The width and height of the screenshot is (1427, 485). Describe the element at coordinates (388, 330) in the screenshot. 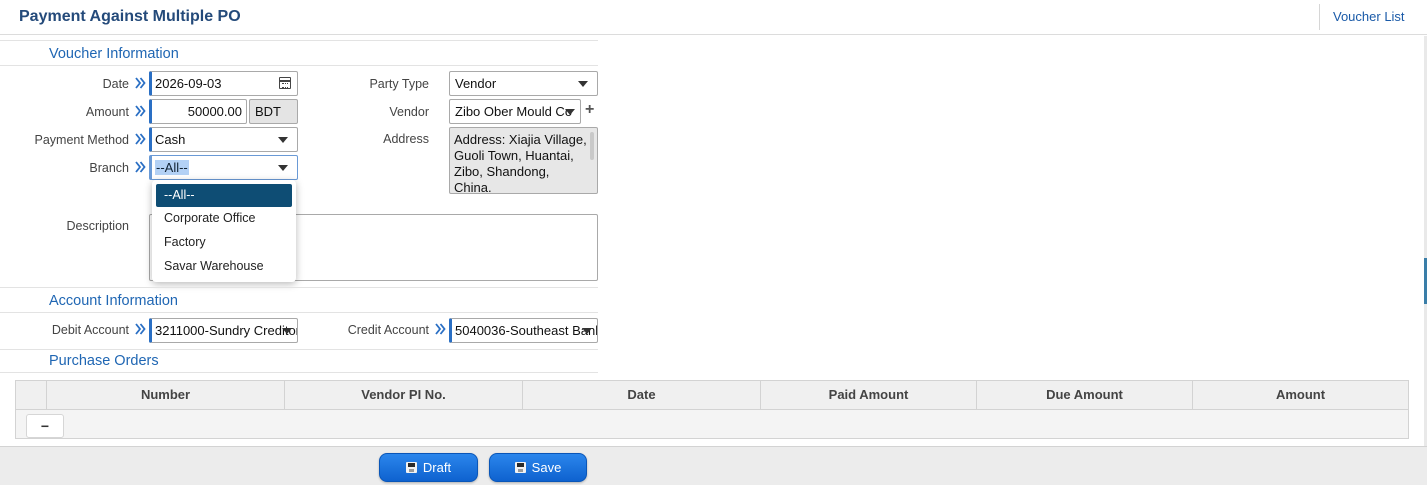

I see `credit-account-label: Credit Account` at that location.